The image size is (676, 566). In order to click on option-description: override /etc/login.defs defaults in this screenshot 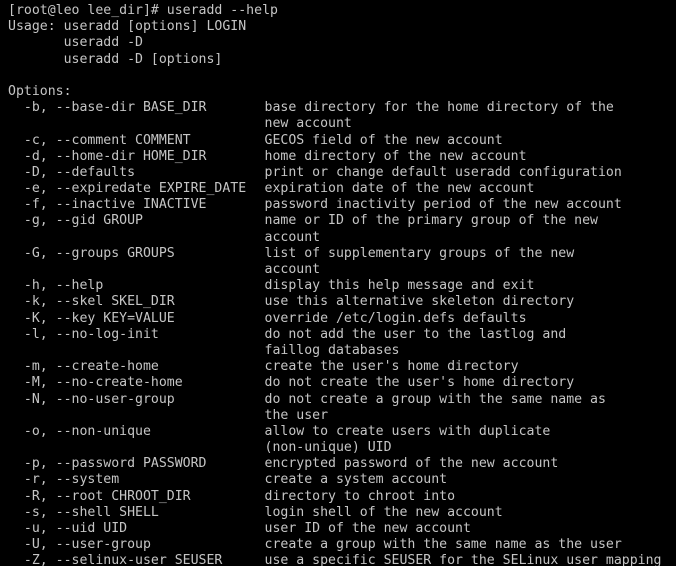, I will do `click(395, 318)`.